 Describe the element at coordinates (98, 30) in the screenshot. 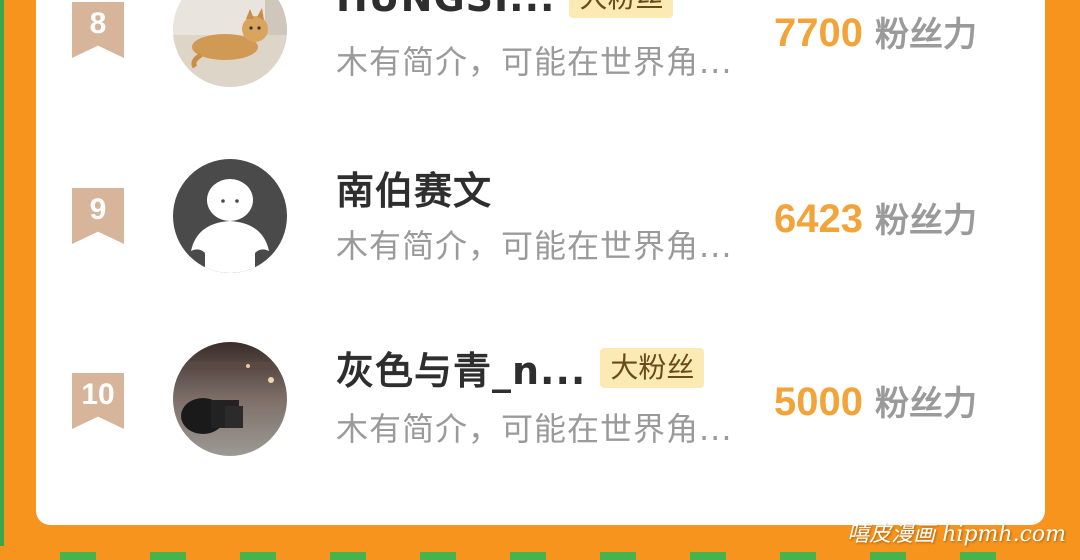

I see `rank-badge: 8` at that location.